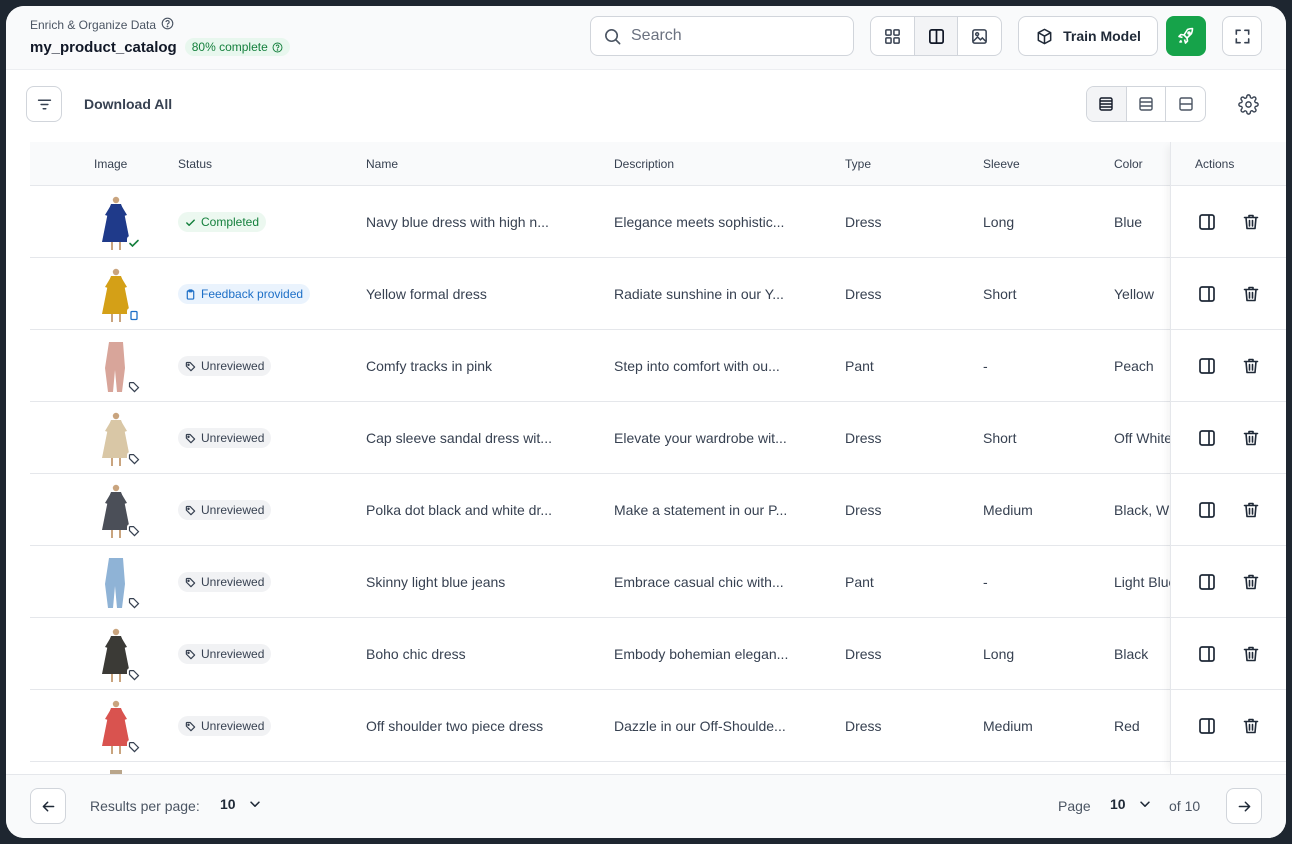  What do you see at coordinates (102, 25) in the screenshot?
I see `breadcrumb: Enrich & Organize Data` at bounding box center [102, 25].